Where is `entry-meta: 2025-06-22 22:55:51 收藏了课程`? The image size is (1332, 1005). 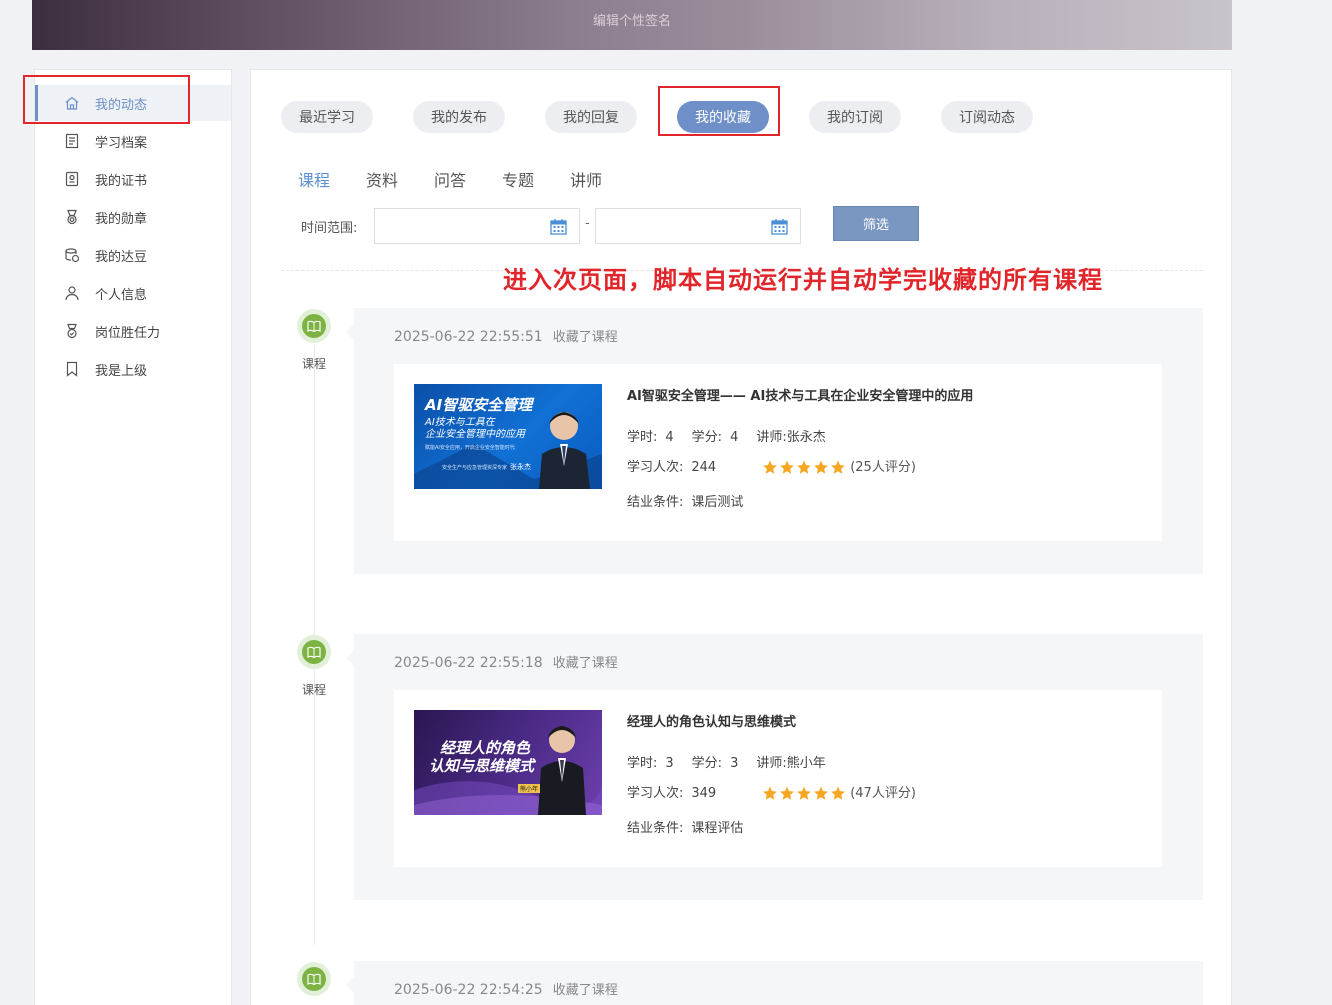 entry-meta: 2025-06-22 22:55:51 收藏了课程 is located at coordinates (506, 335).